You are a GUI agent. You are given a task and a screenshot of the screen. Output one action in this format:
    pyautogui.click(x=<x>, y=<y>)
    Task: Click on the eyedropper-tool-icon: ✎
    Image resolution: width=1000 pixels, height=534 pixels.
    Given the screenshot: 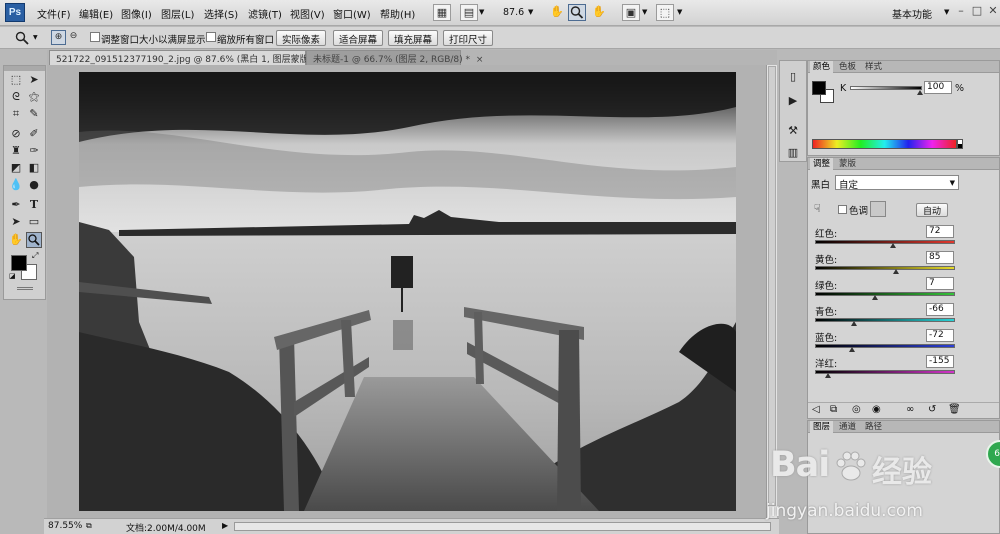 What is the action you would take?
    pyautogui.click(x=34, y=114)
    